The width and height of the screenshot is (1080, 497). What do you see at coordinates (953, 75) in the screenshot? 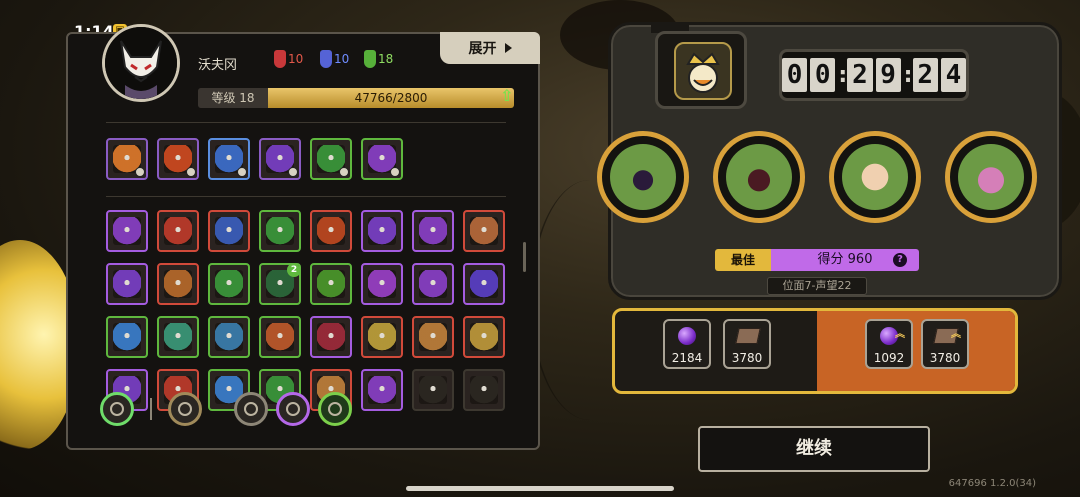
I see `timer-digit: 4` at bounding box center [953, 75].